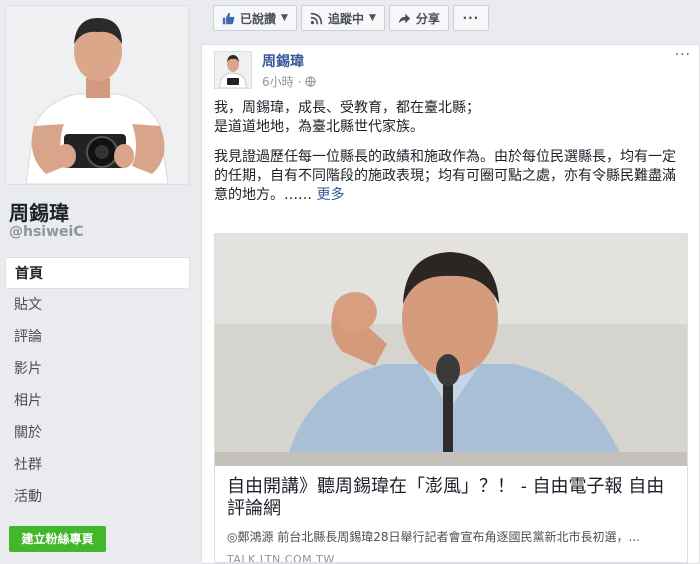  Describe the element at coordinates (97, 305) in the screenshot. I see `nav-item-posts: 貼文` at that location.